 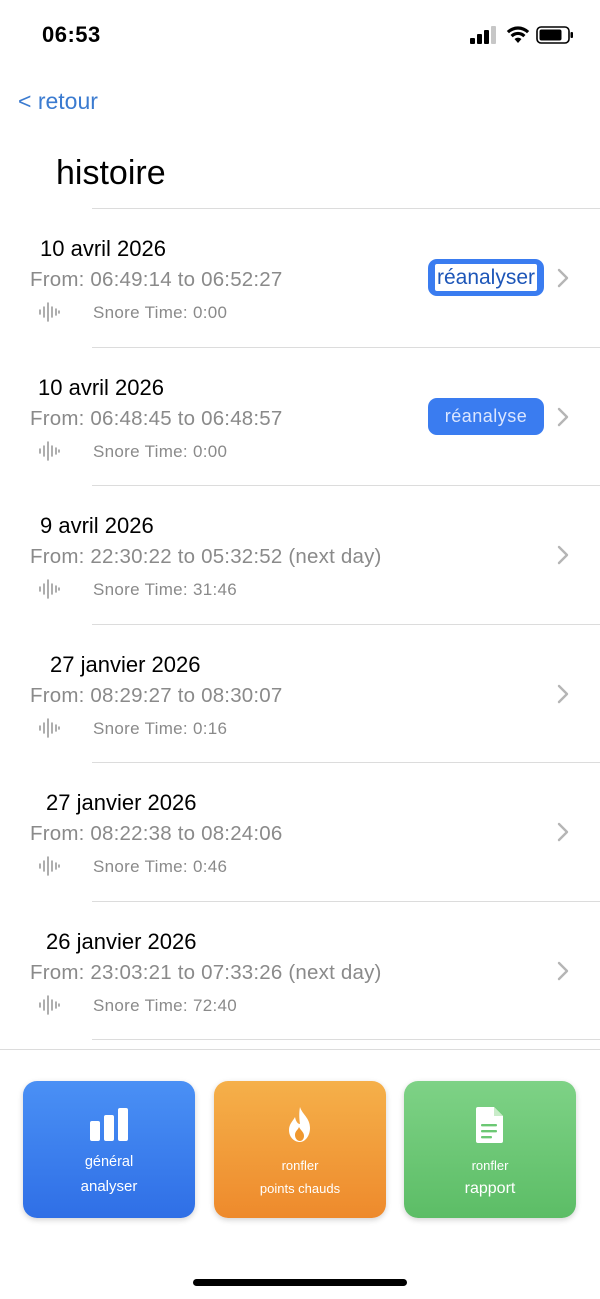 I want to click on reanalyze-button: réanalyser, so click(x=486, y=277).